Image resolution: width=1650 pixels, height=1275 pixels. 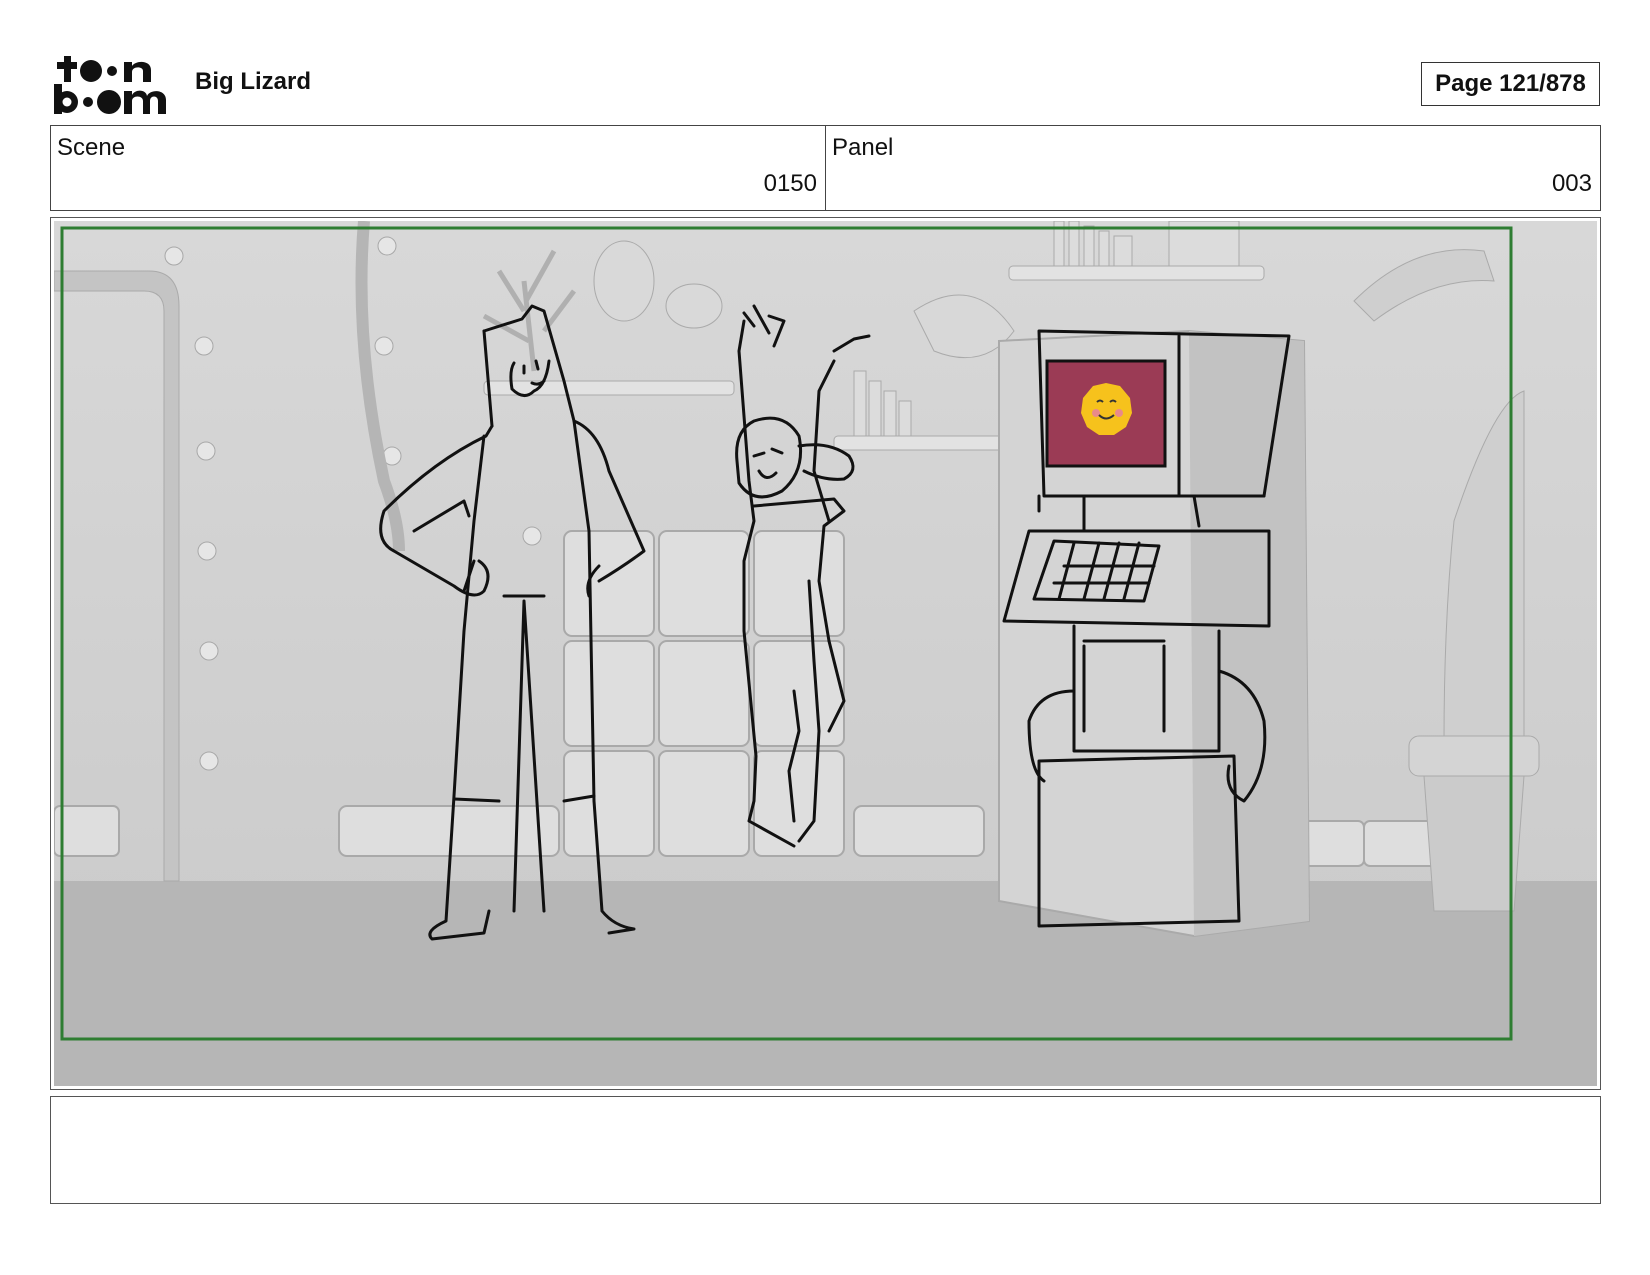 What do you see at coordinates (1510, 84) in the screenshot?
I see `page-number: Page 121/878` at bounding box center [1510, 84].